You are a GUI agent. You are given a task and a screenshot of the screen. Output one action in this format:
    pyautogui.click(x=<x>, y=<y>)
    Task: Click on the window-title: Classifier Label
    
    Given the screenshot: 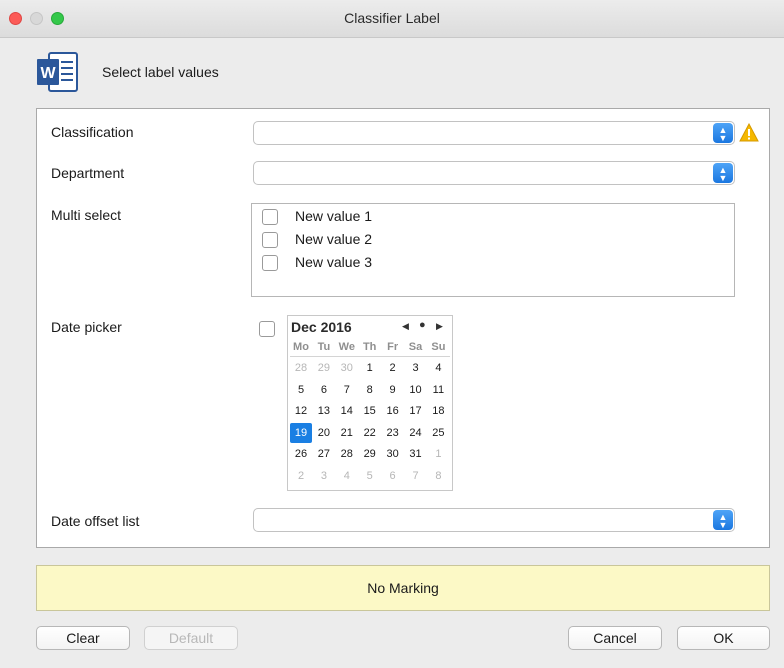 What is the action you would take?
    pyautogui.click(x=392, y=18)
    